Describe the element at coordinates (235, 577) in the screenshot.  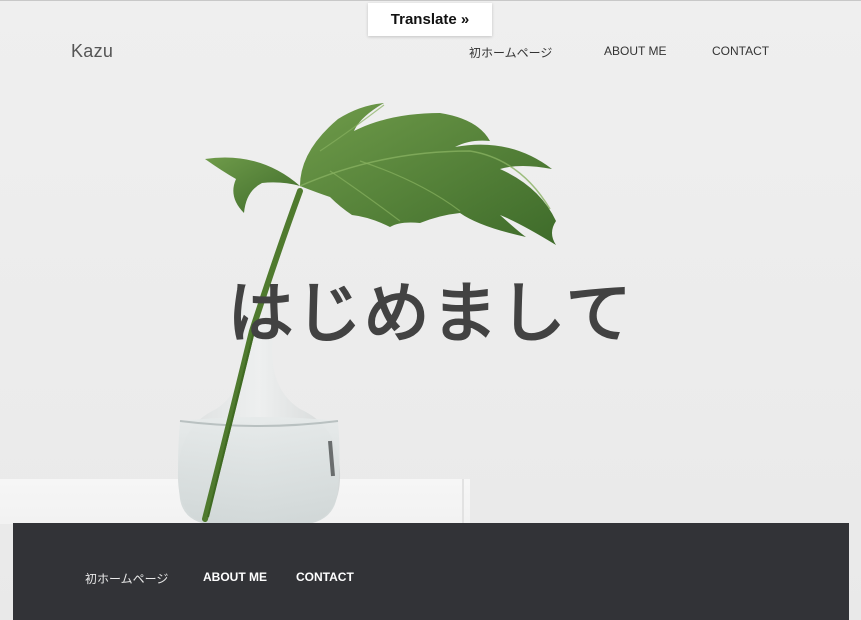
I see `footer-link-about: ABOUT ME` at that location.